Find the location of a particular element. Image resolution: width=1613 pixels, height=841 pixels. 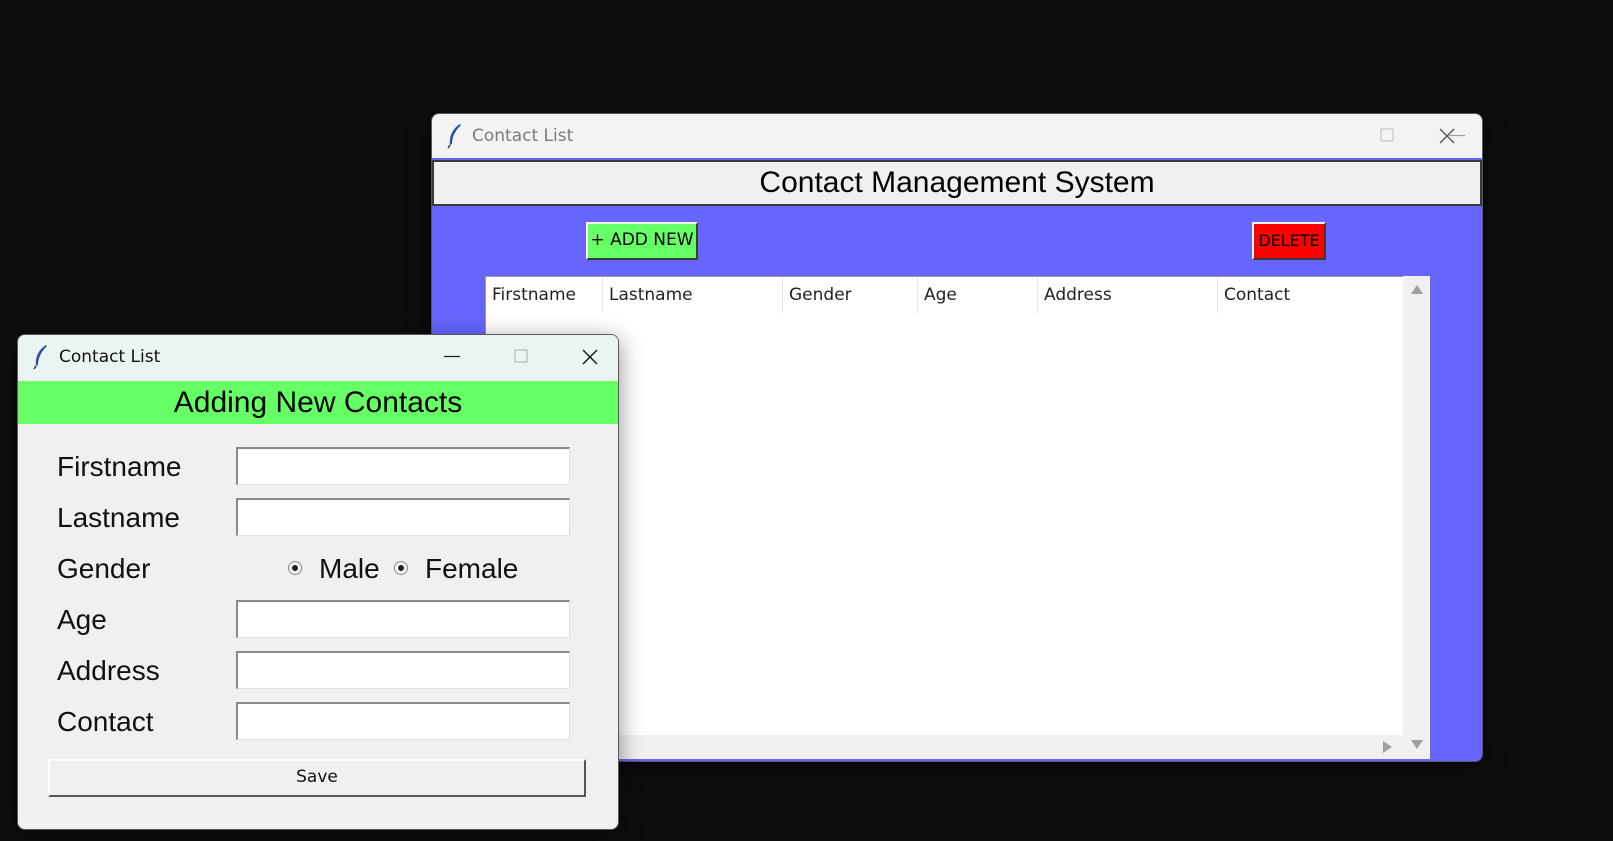

maximize-button is located at coordinates (521, 357).